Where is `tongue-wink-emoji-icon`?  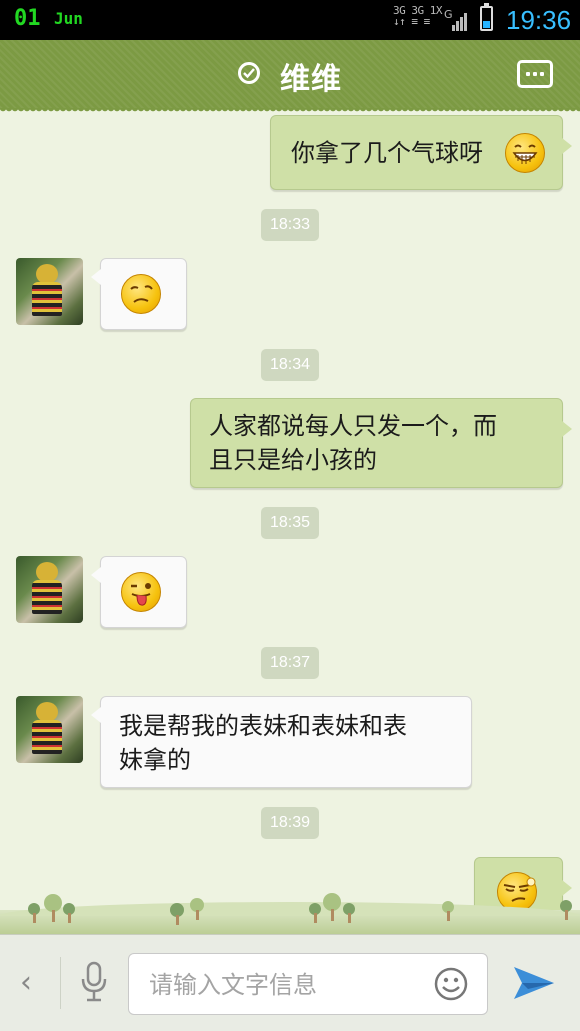
tongue-wink-emoji-icon is located at coordinates (141, 592).